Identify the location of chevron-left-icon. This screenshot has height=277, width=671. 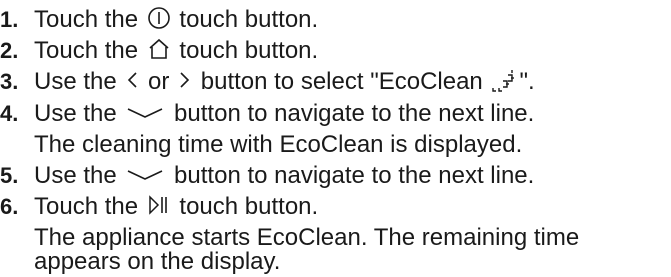
(132, 84).